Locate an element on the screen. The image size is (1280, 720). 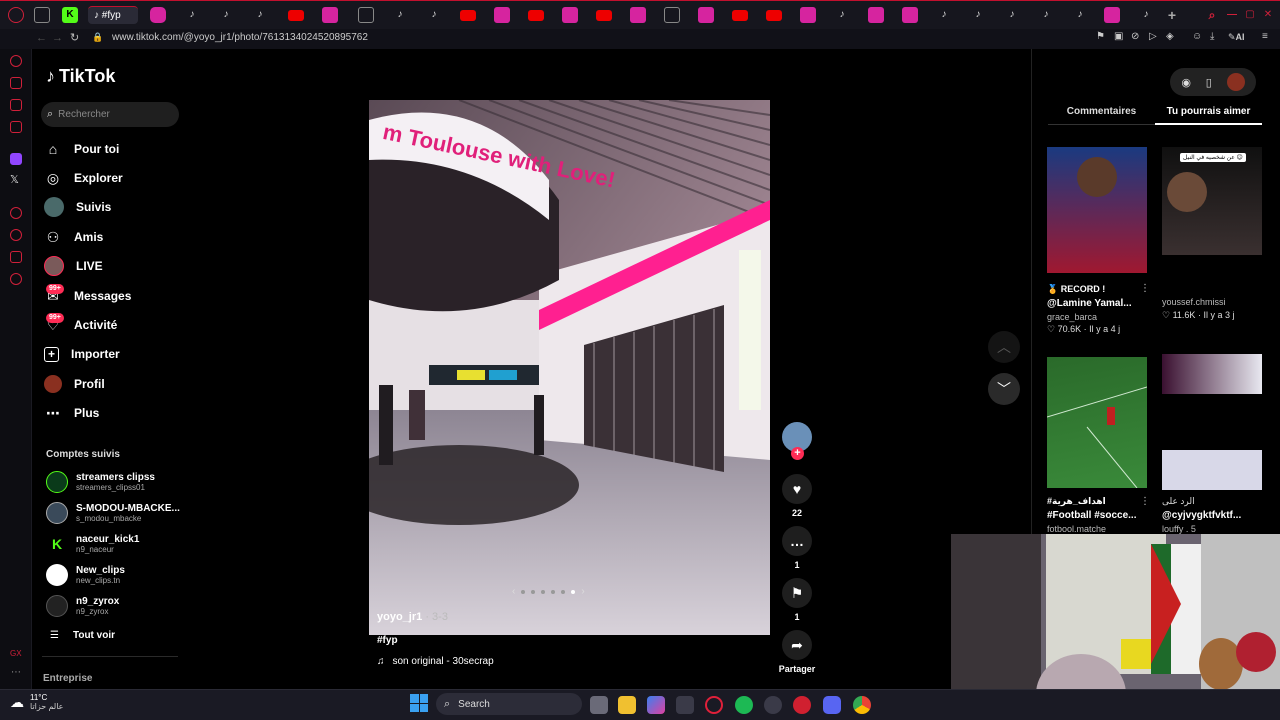
search-tabs-icon: ⌕ is located at coordinates (1212, 15).